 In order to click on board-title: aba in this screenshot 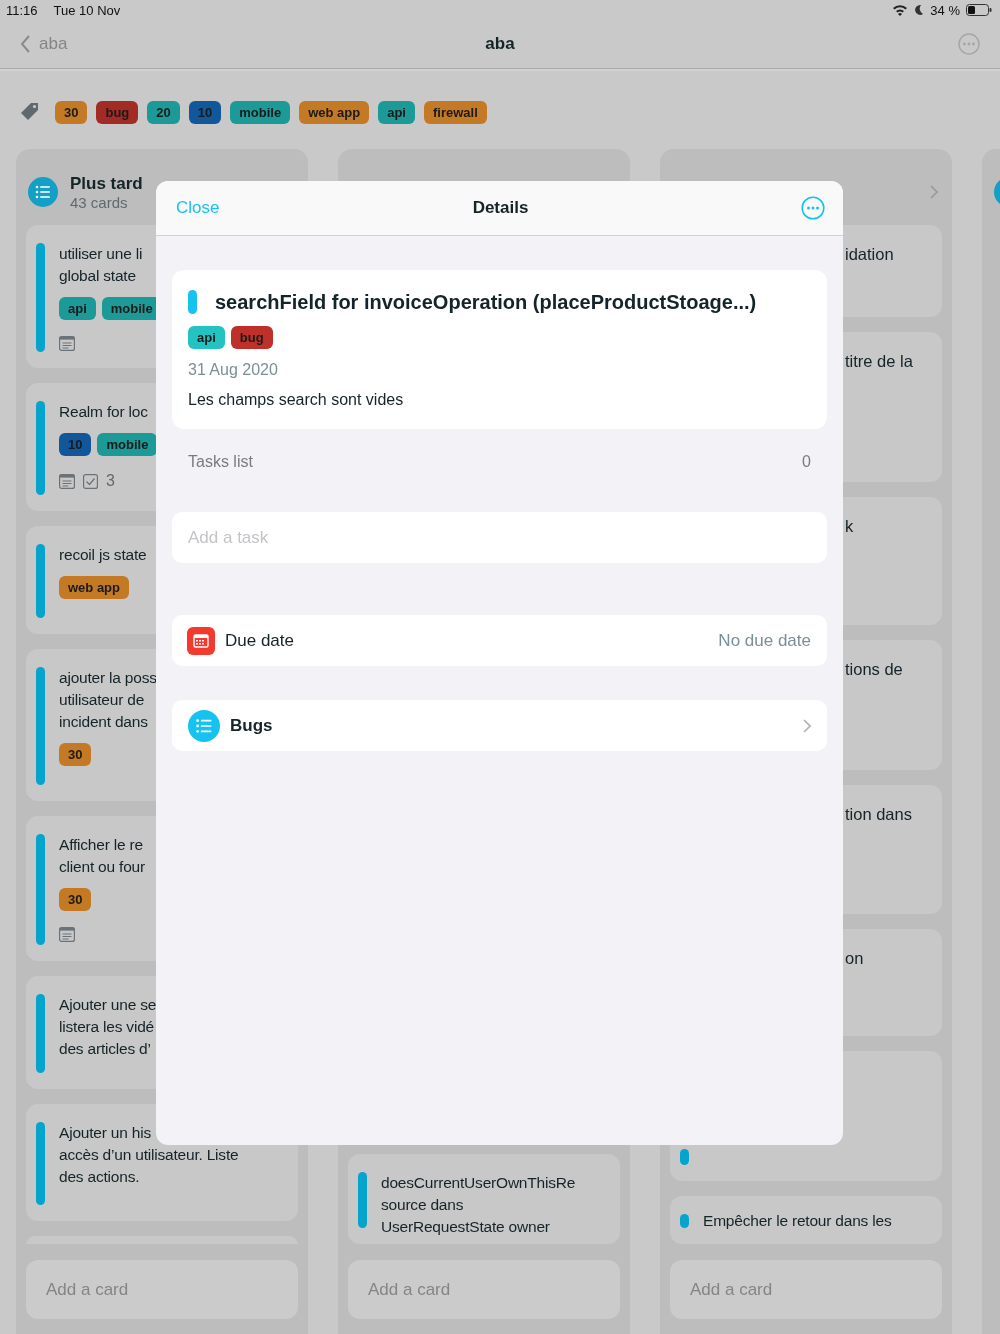, I will do `click(500, 44)`.